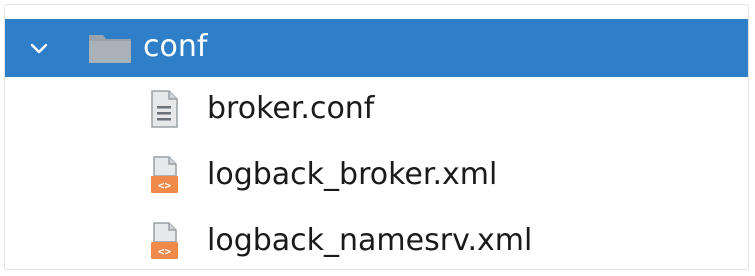  Describe the element at coordinates (110, 49) in the screenshot. I see `folder-icon` at that location.